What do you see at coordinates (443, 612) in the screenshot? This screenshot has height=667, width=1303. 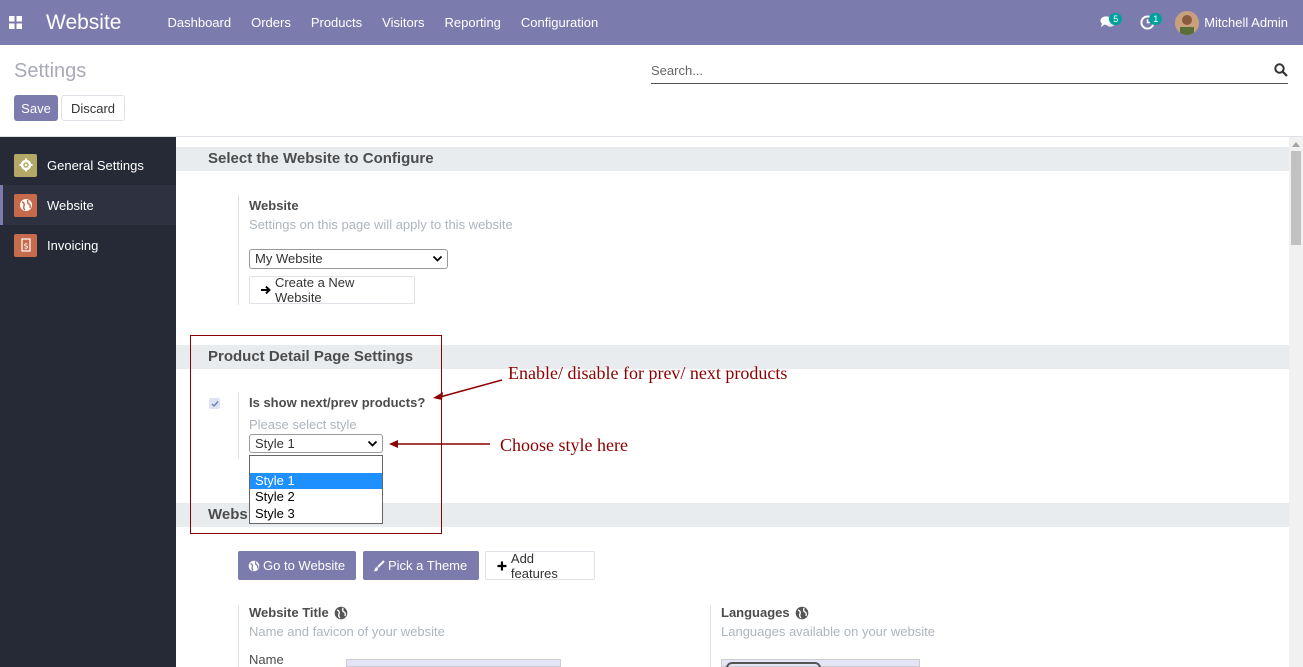 I see `website-title-label: Website Title` at bounding box center [443, 612].